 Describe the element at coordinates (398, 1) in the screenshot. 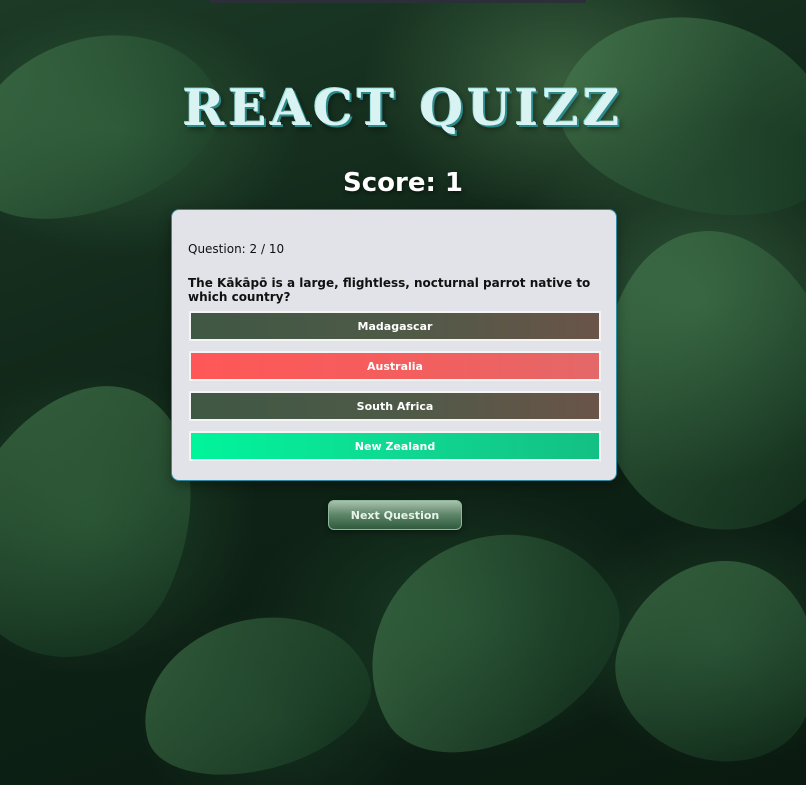

I see `top-bar` at that location.